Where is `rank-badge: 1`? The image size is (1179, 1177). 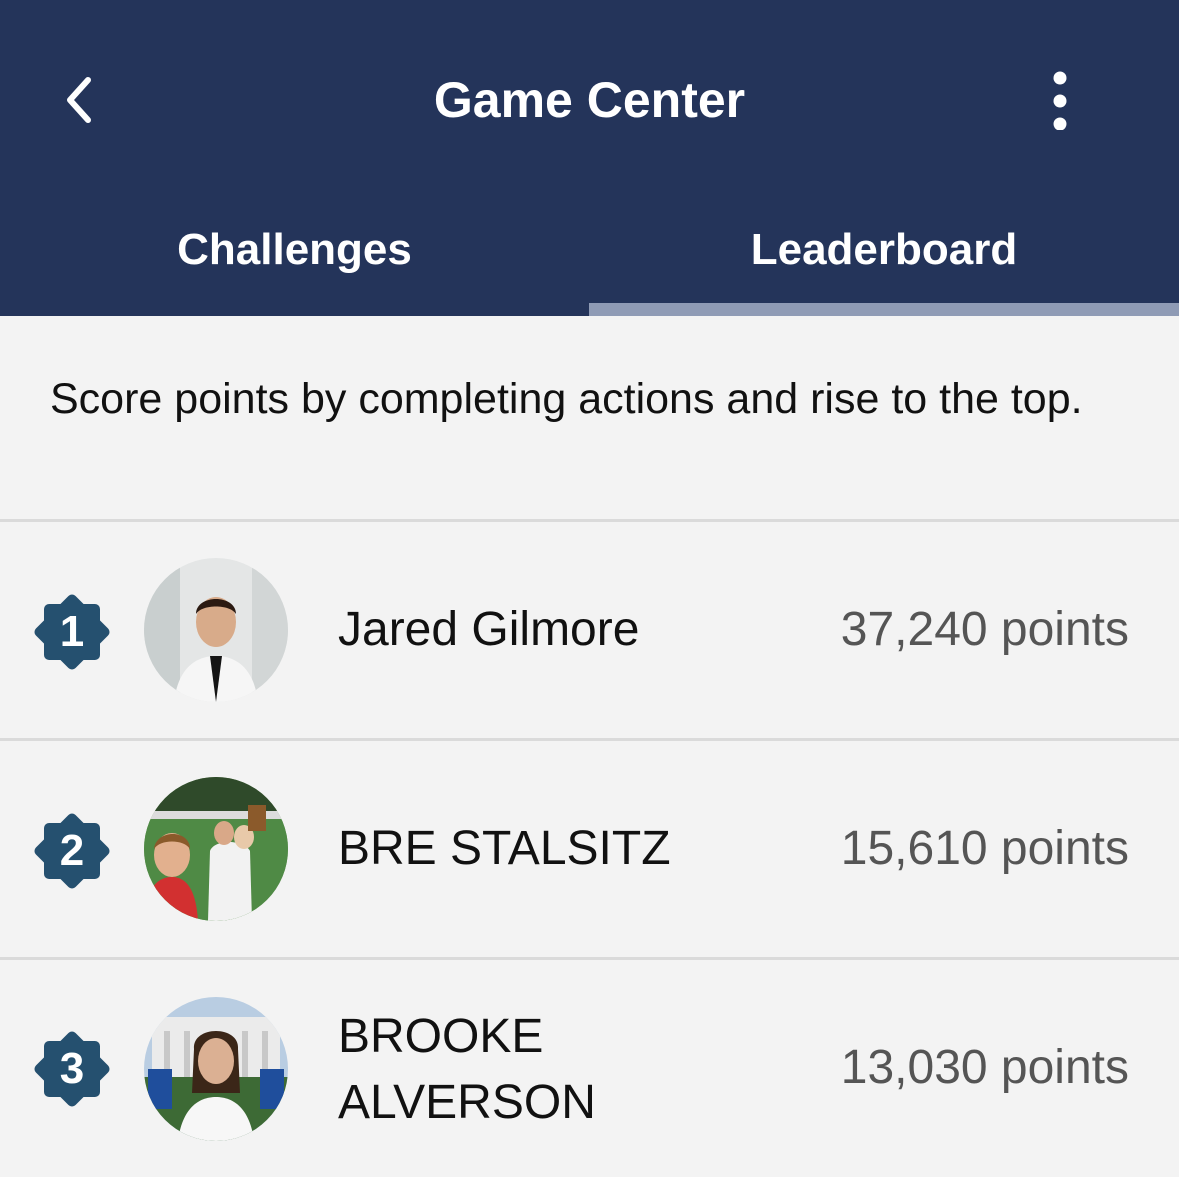
rank-badge: 1 is located at coordinates (72, 632).